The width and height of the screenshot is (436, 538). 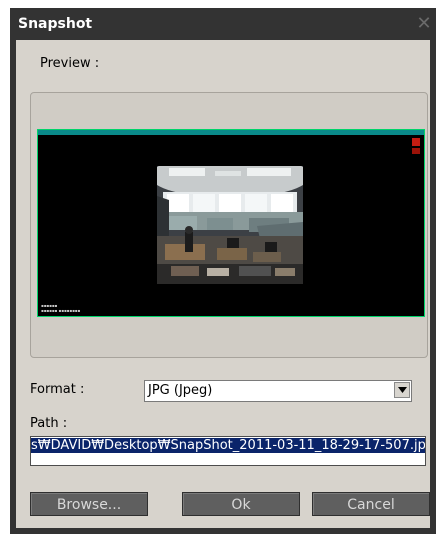 I want to click on office-camera-image, so click(x=230, y=225).